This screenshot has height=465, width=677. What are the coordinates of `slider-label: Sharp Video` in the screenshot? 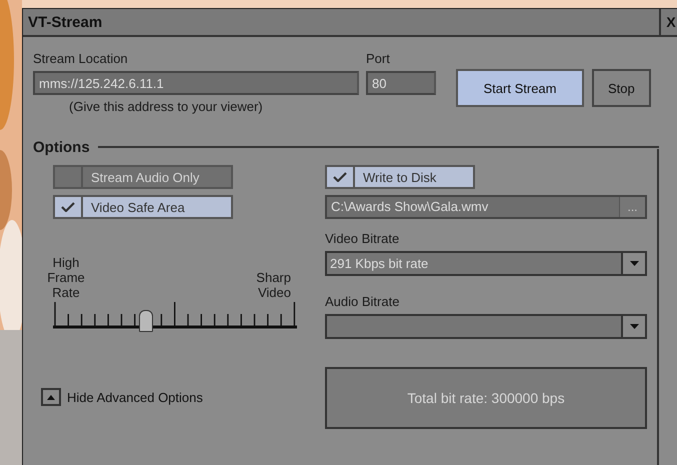 It's located at (273, 285).